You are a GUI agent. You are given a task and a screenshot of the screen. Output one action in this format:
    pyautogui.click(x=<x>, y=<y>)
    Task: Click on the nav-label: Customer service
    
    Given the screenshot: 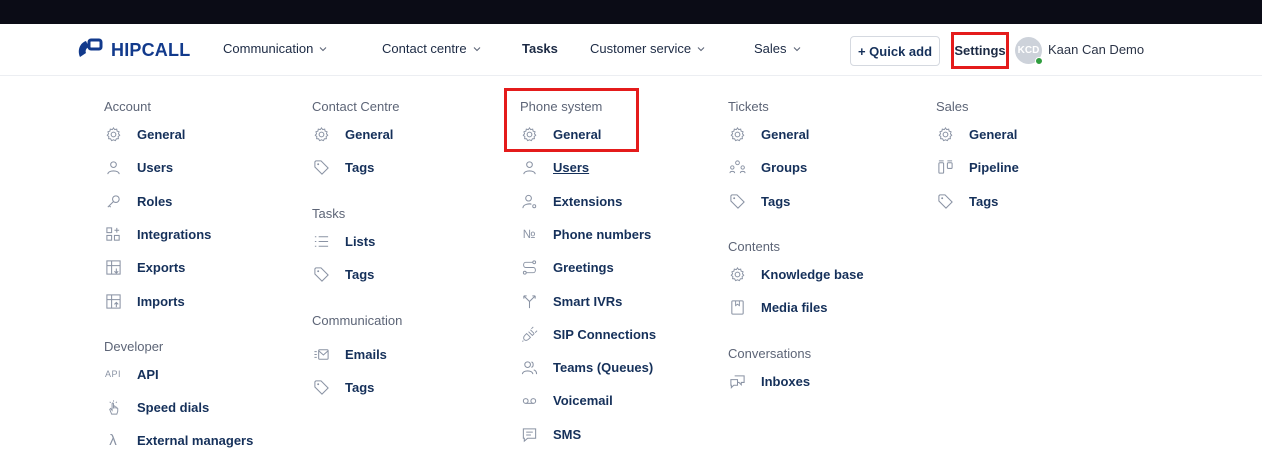 What is the action you would take?
    pyautogui.click(x=641, y=48)
    